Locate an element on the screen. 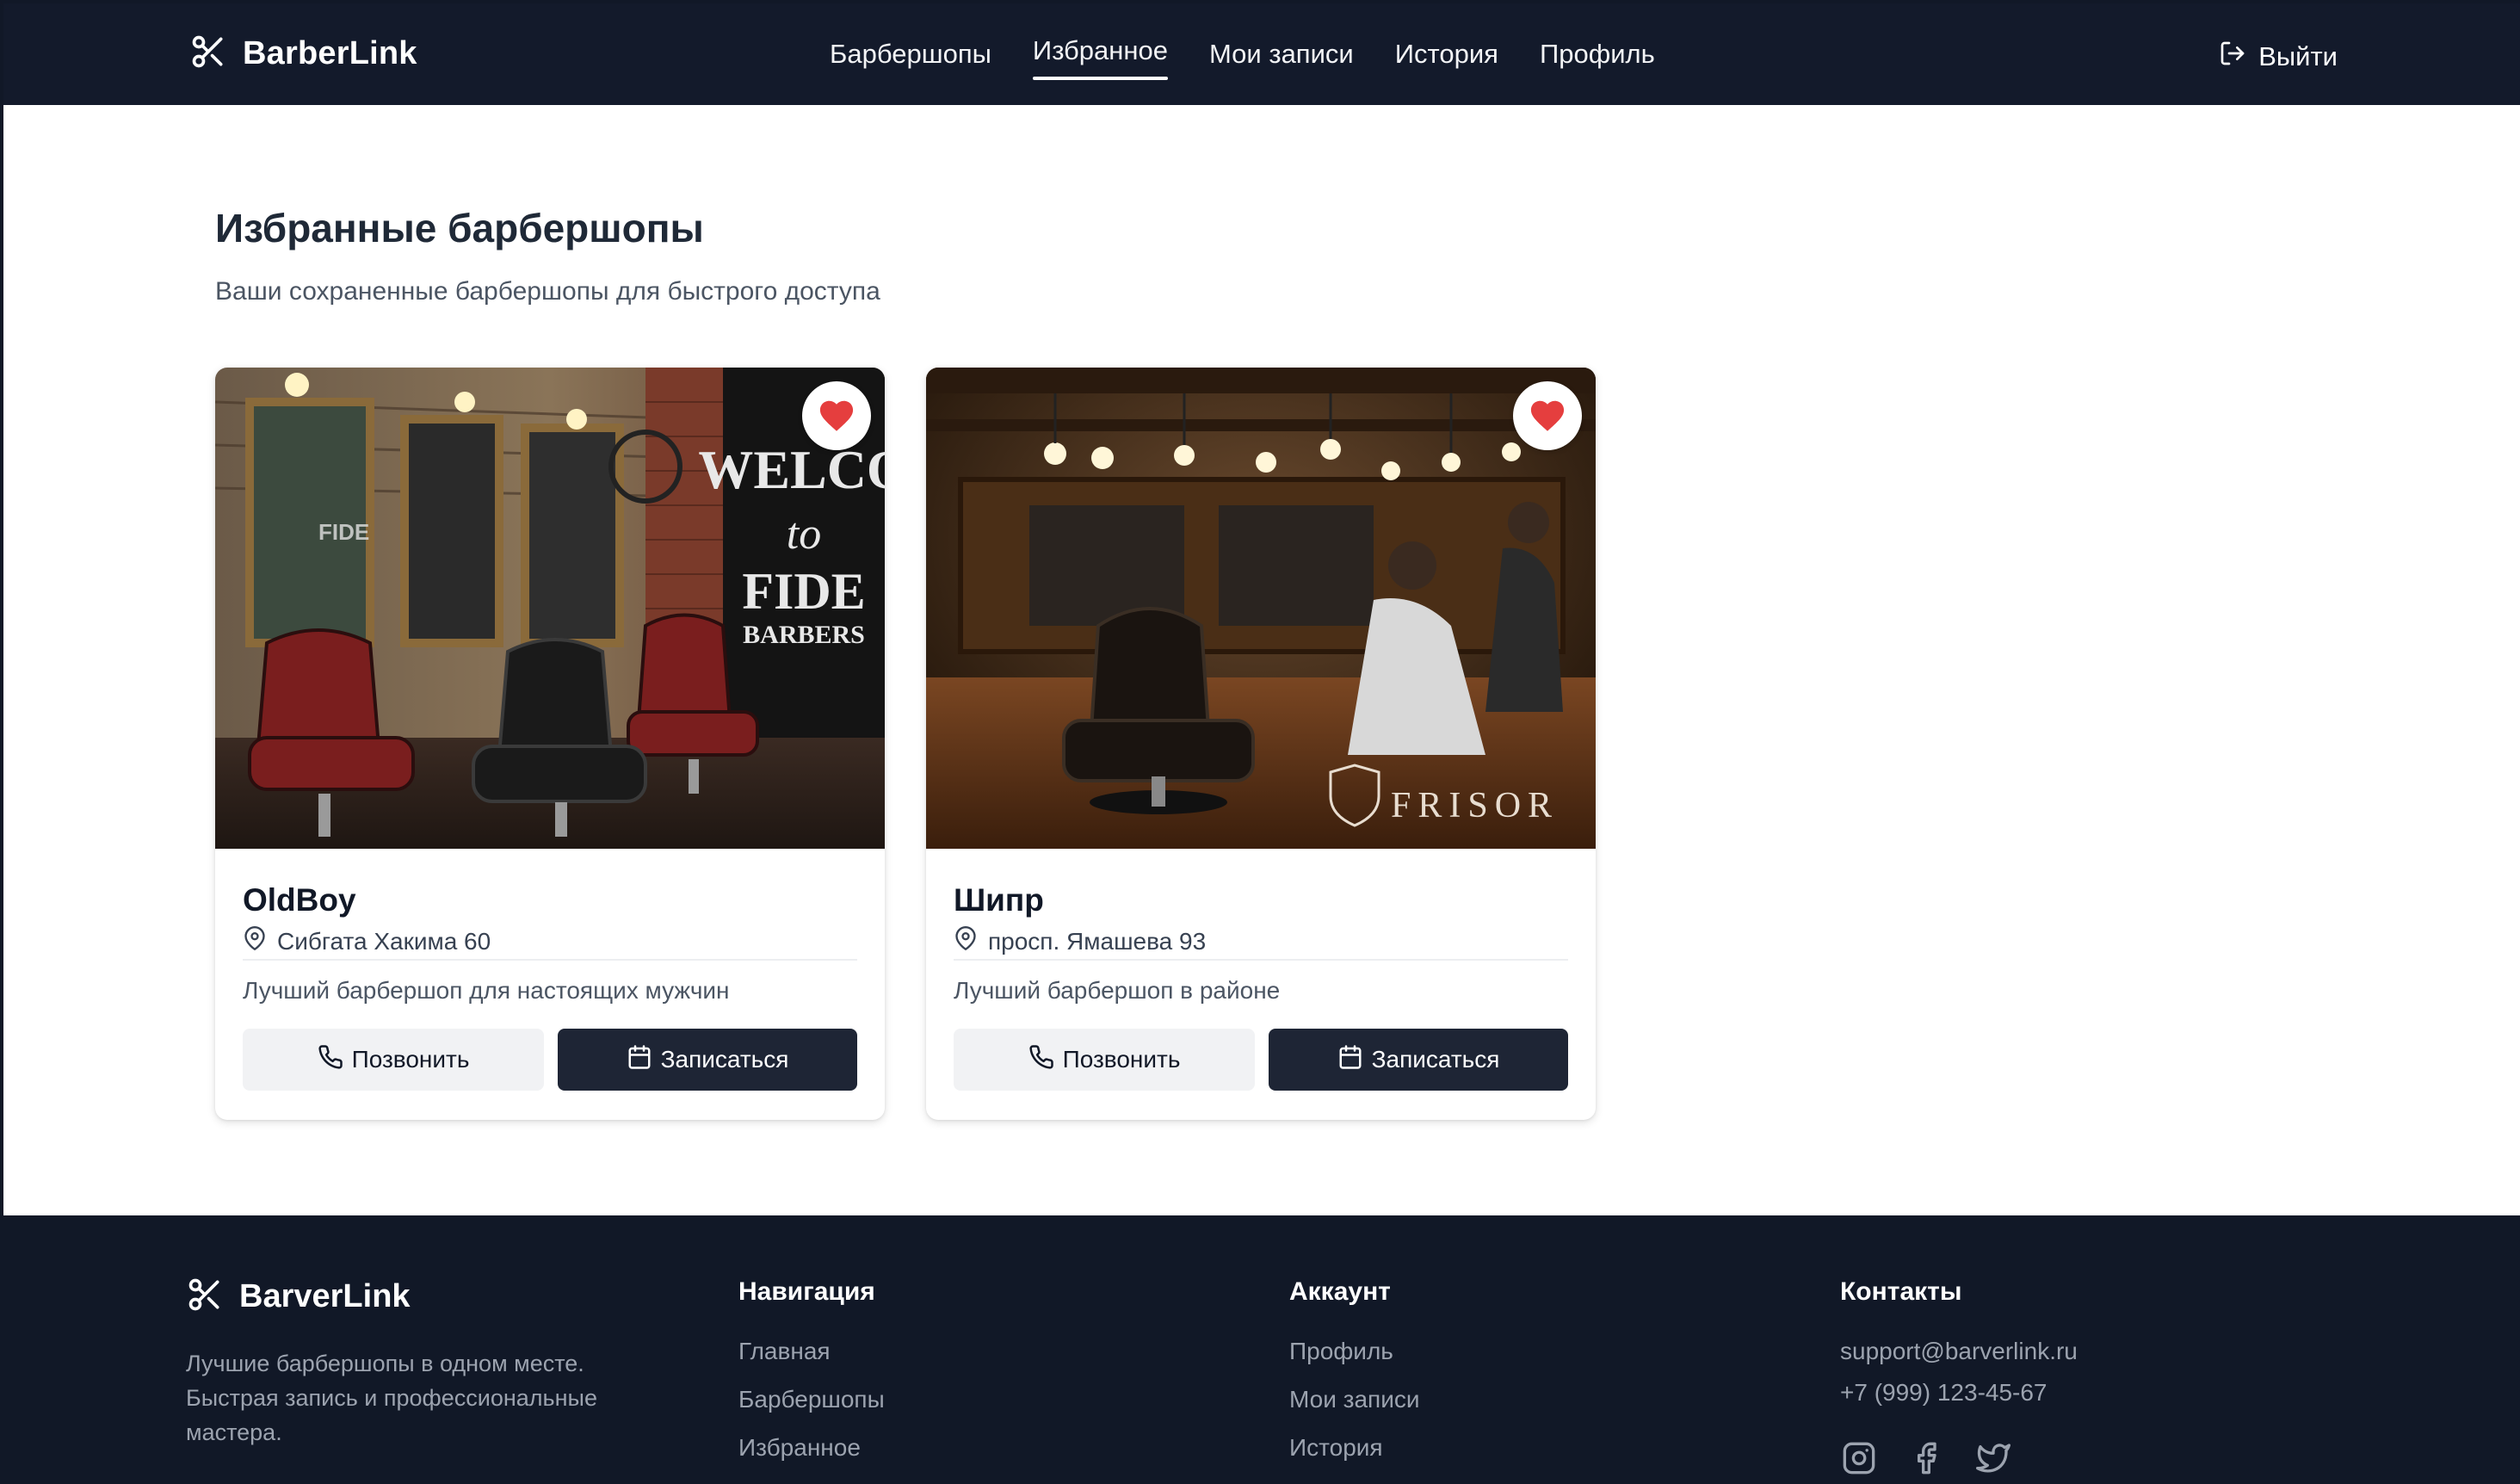  social-links is located at coordinates (1959, 1458).